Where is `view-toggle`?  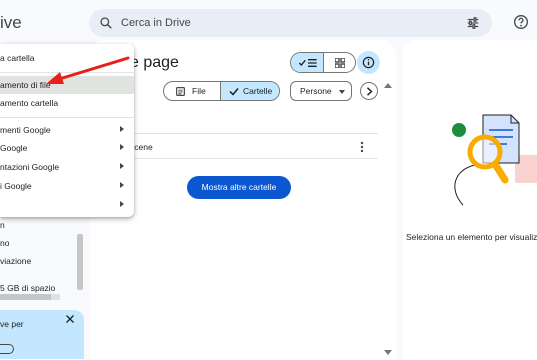 view-toggle is located at coordinates (323, 62).